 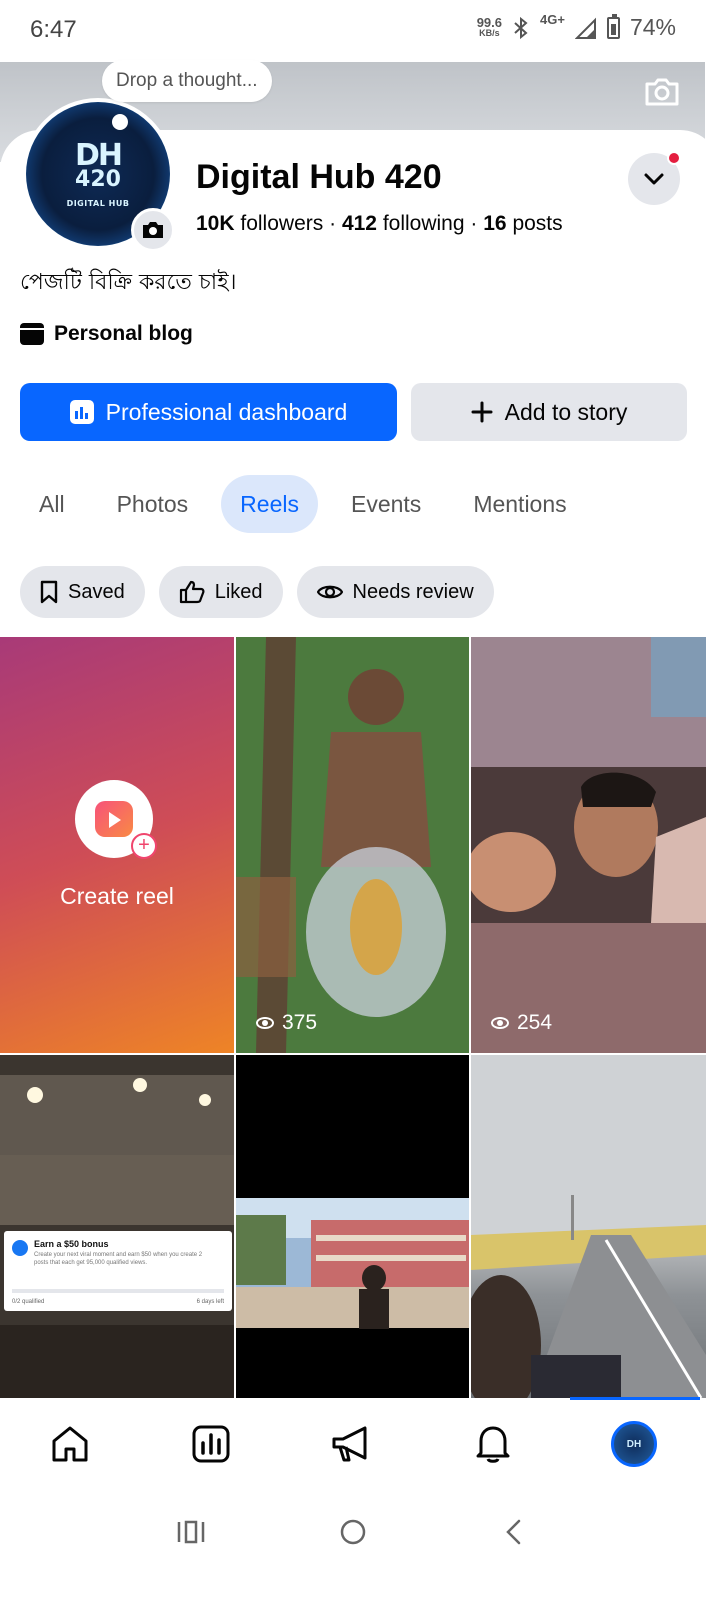 I want to click on page-name: Digital Hub 420, so click(x=319, y=177).